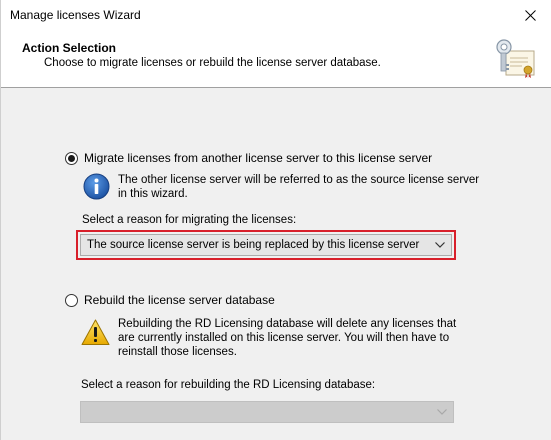 The width and height of the screenshot is (551, 440). I want to click on migrate-info-line-2: in this wizard., so click(153, 194).